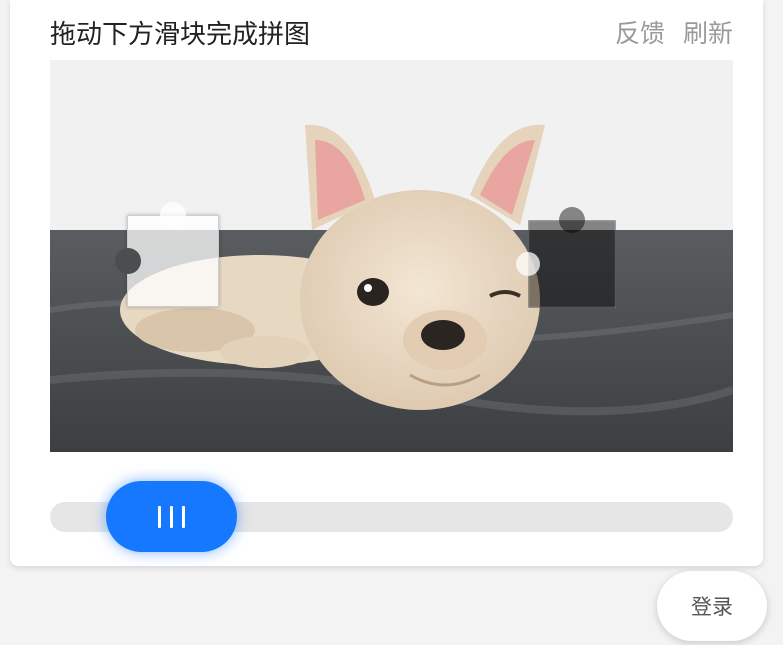 Image resolution: width=783 pixels, height=645 pixels. I want to click on refresh-link: 刷新, so click(708, 32).